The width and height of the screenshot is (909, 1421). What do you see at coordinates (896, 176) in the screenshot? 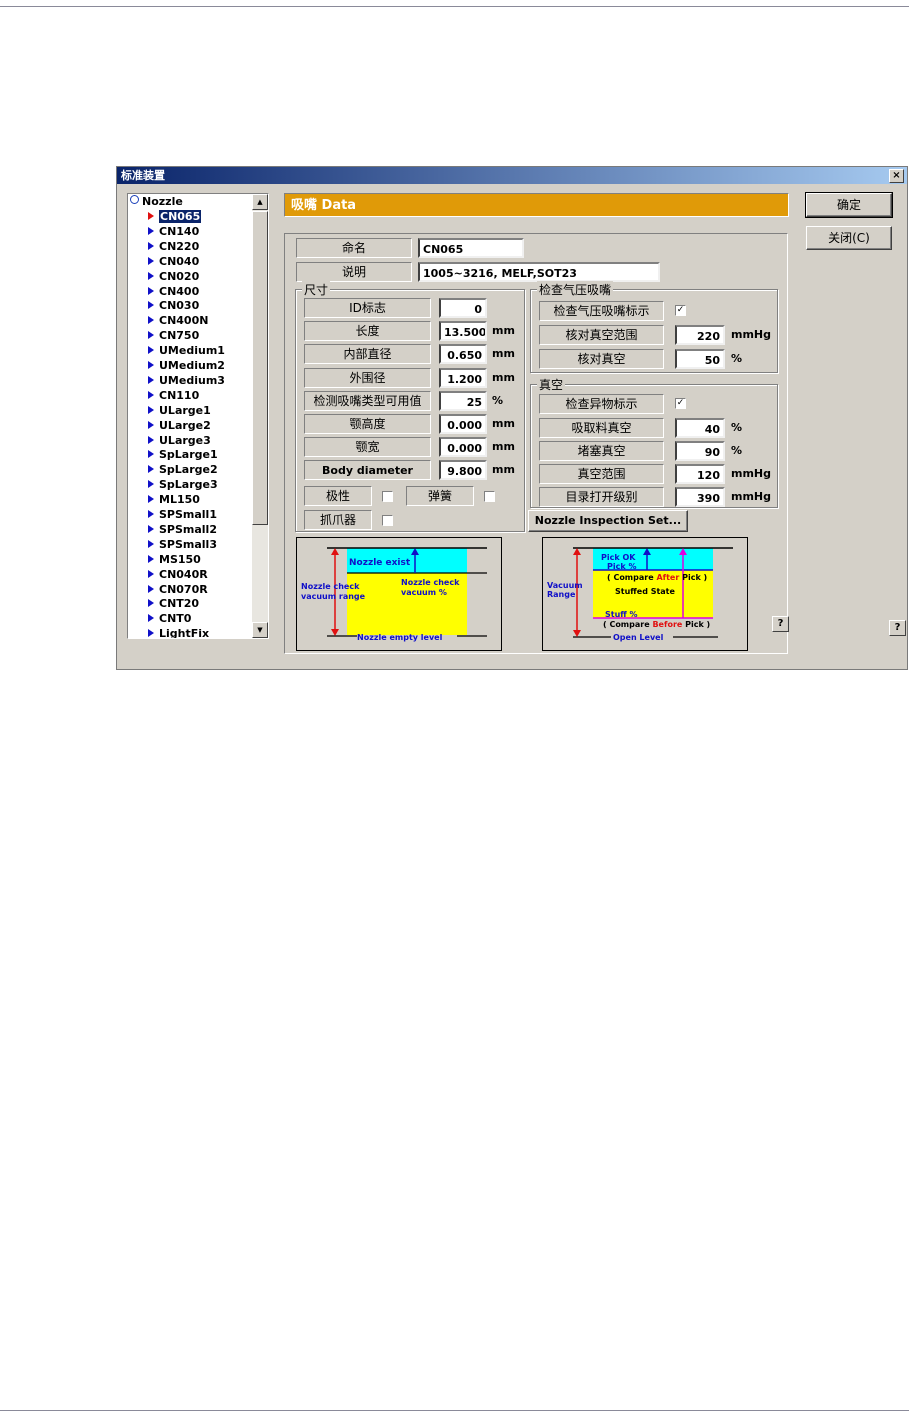
I see `close-icon: ×` at bounding box center [896, 176].